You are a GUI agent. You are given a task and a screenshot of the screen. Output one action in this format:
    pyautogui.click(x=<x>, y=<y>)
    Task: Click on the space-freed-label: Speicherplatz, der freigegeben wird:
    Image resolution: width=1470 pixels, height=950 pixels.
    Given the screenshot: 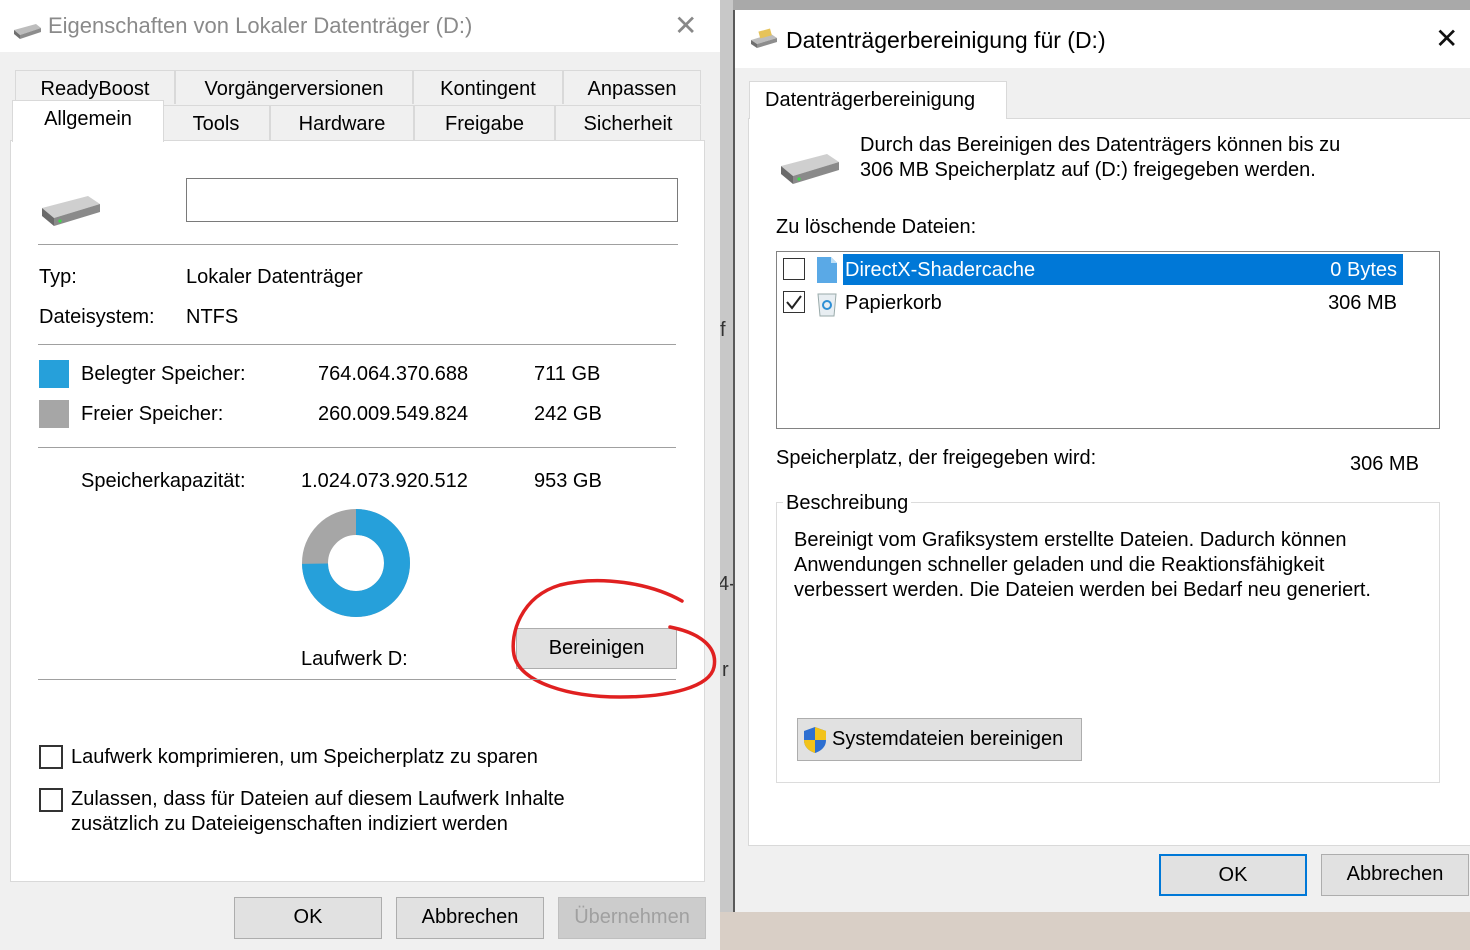 What is the action you would take?
    pyautogui.click(x=936, y=458)
    